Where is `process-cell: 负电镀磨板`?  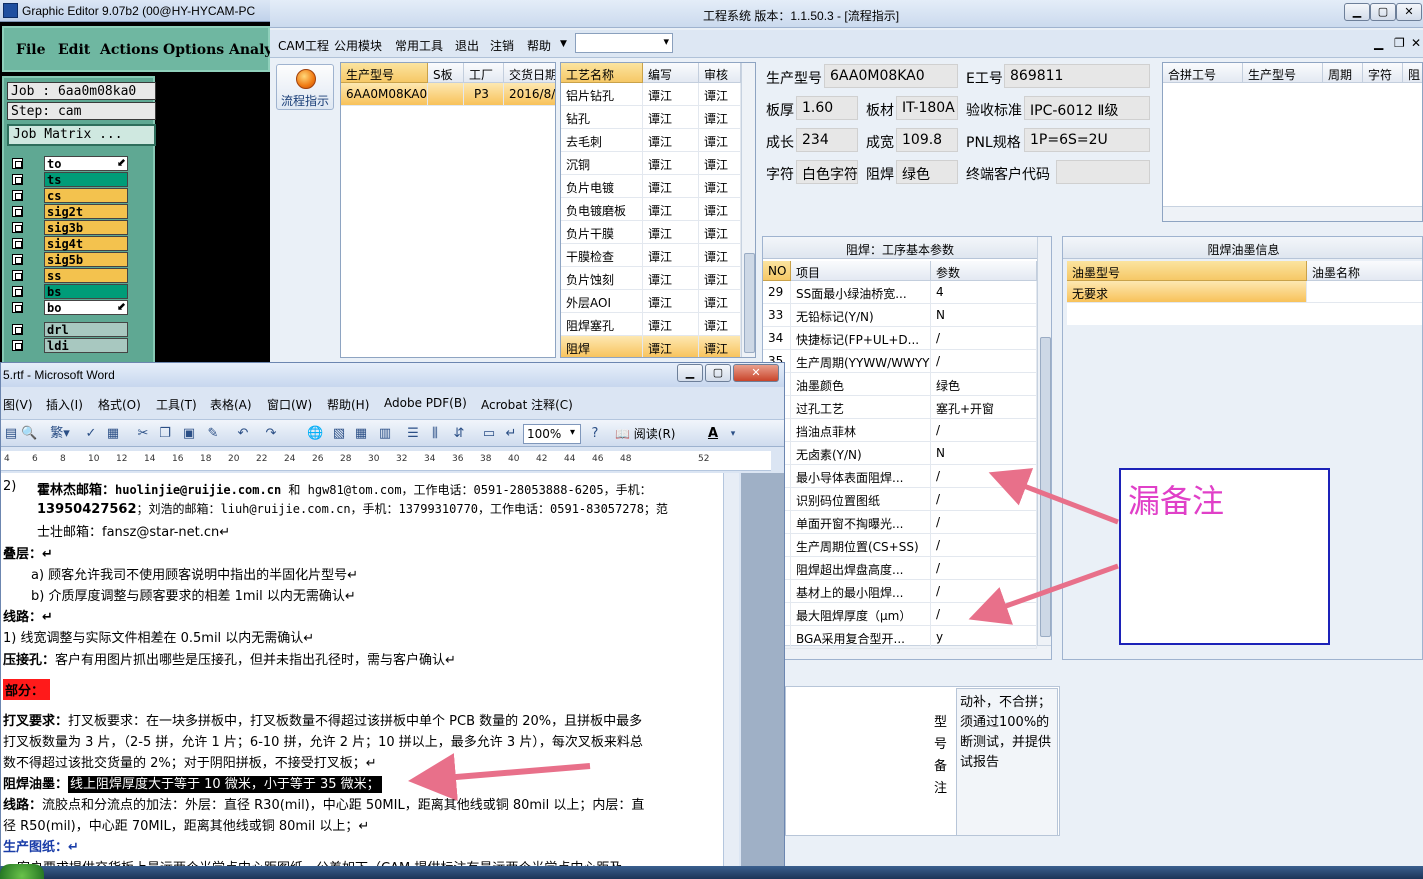
process-cell: 负电镀磨板 is located at coordinates (602, 209).